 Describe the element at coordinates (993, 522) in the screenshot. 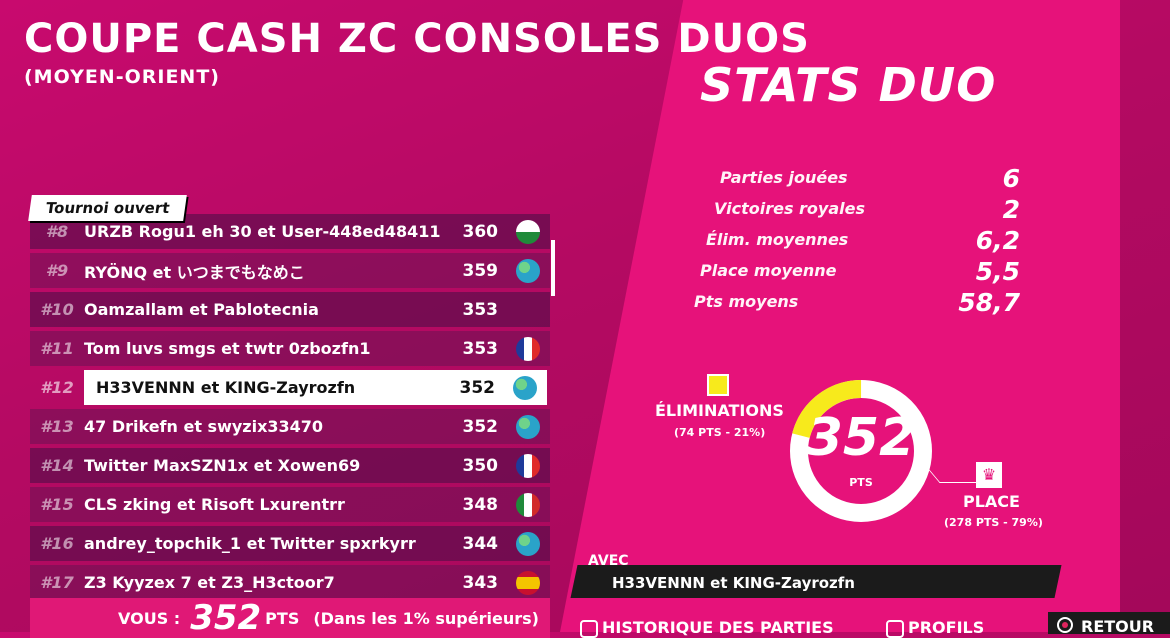

I see `place-sub: (278 PTS - 79%)` at that location.